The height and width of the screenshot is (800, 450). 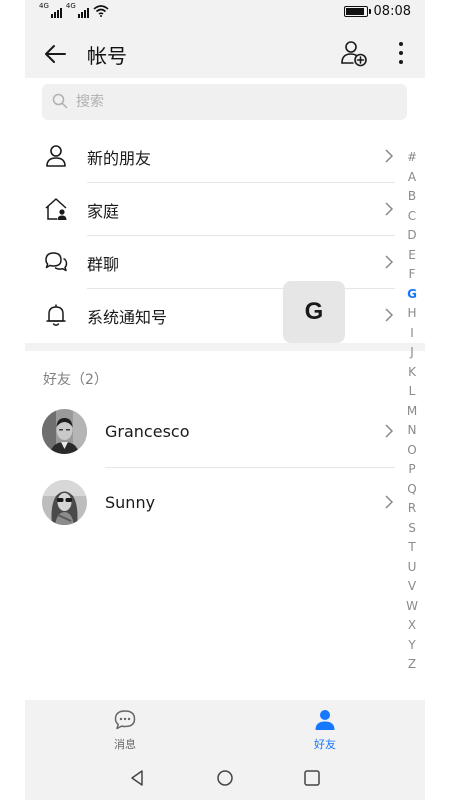 I want to click on person-icon, so click(x=56, y=156).